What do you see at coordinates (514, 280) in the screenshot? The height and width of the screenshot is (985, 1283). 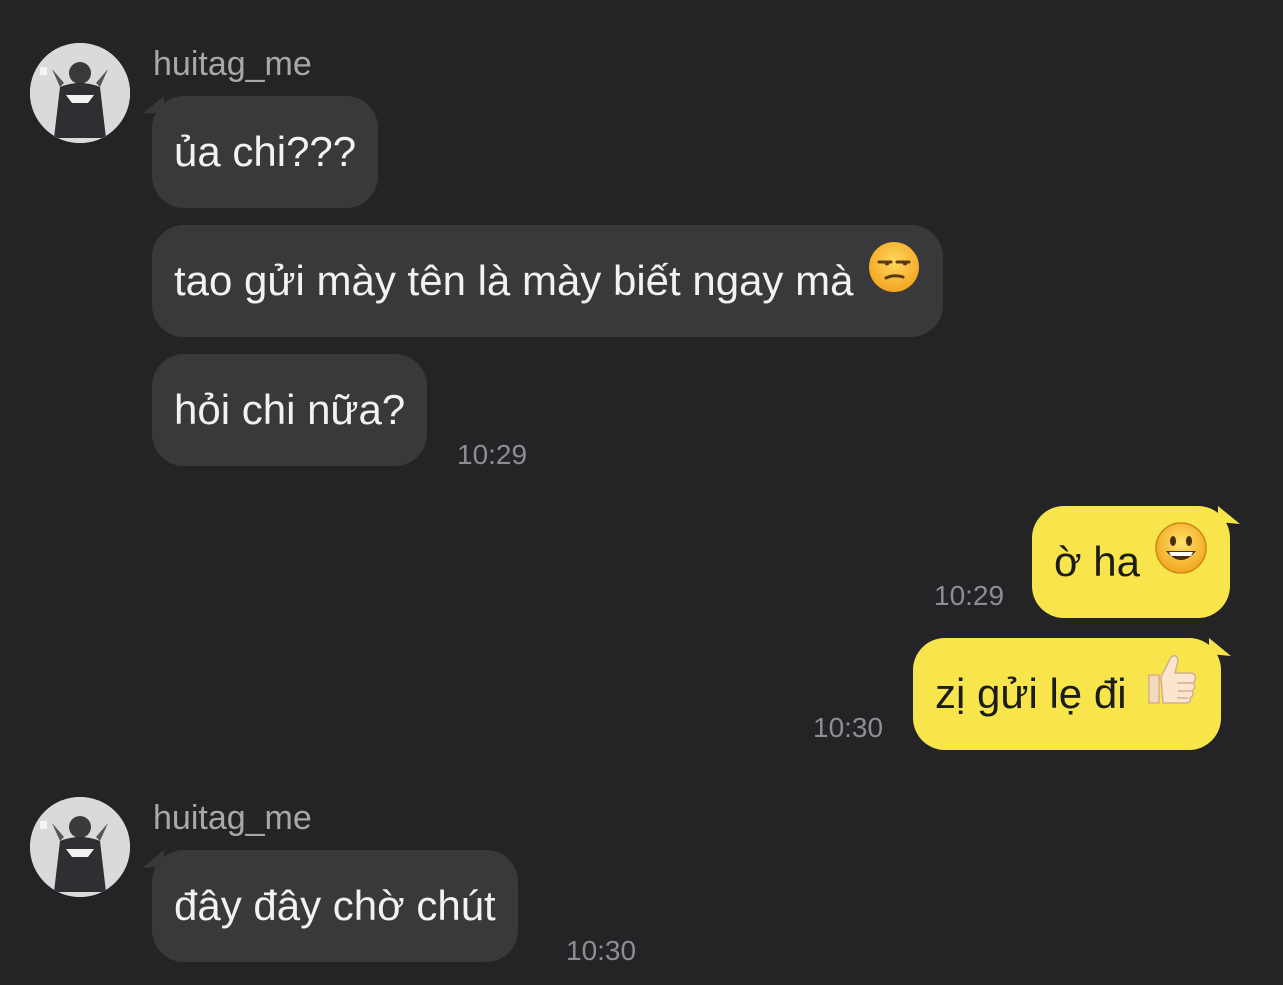 I see `message-text: tao gửi mày tên là mày biết ngay mà` at bounding box center [514, 280].